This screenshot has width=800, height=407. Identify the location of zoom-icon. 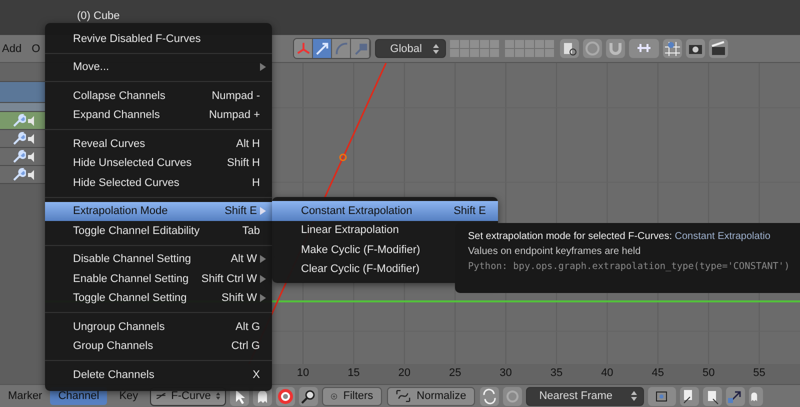
(308, 396).